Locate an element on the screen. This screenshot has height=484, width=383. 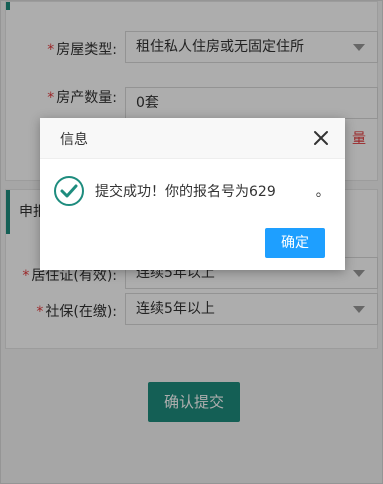
dialog-message: 提交成功！你的报名号为629。 is located at coordinates (212, 192).